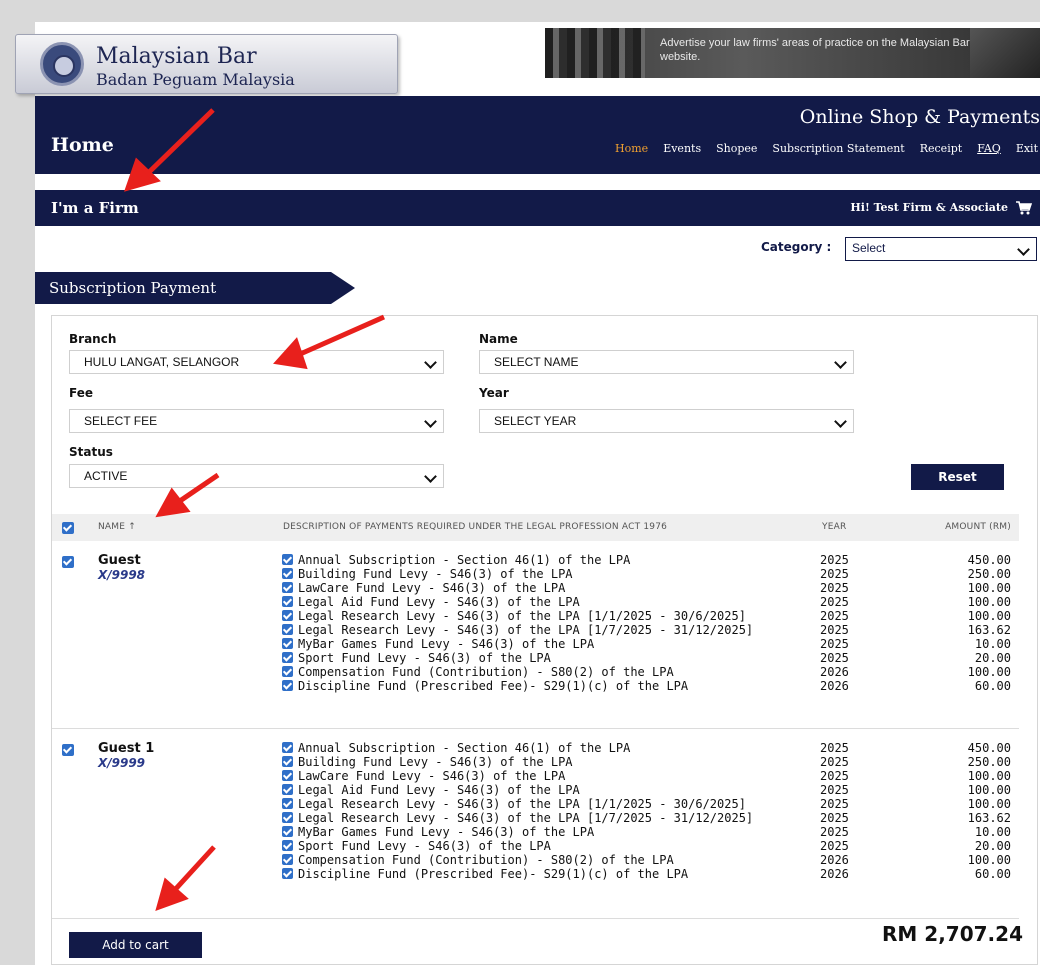 This screenshot has height=965, width=1040. Describe the element at coordinates (666, 421) in the screenshot. I see `year-select: SELECT YEAR` at that location.